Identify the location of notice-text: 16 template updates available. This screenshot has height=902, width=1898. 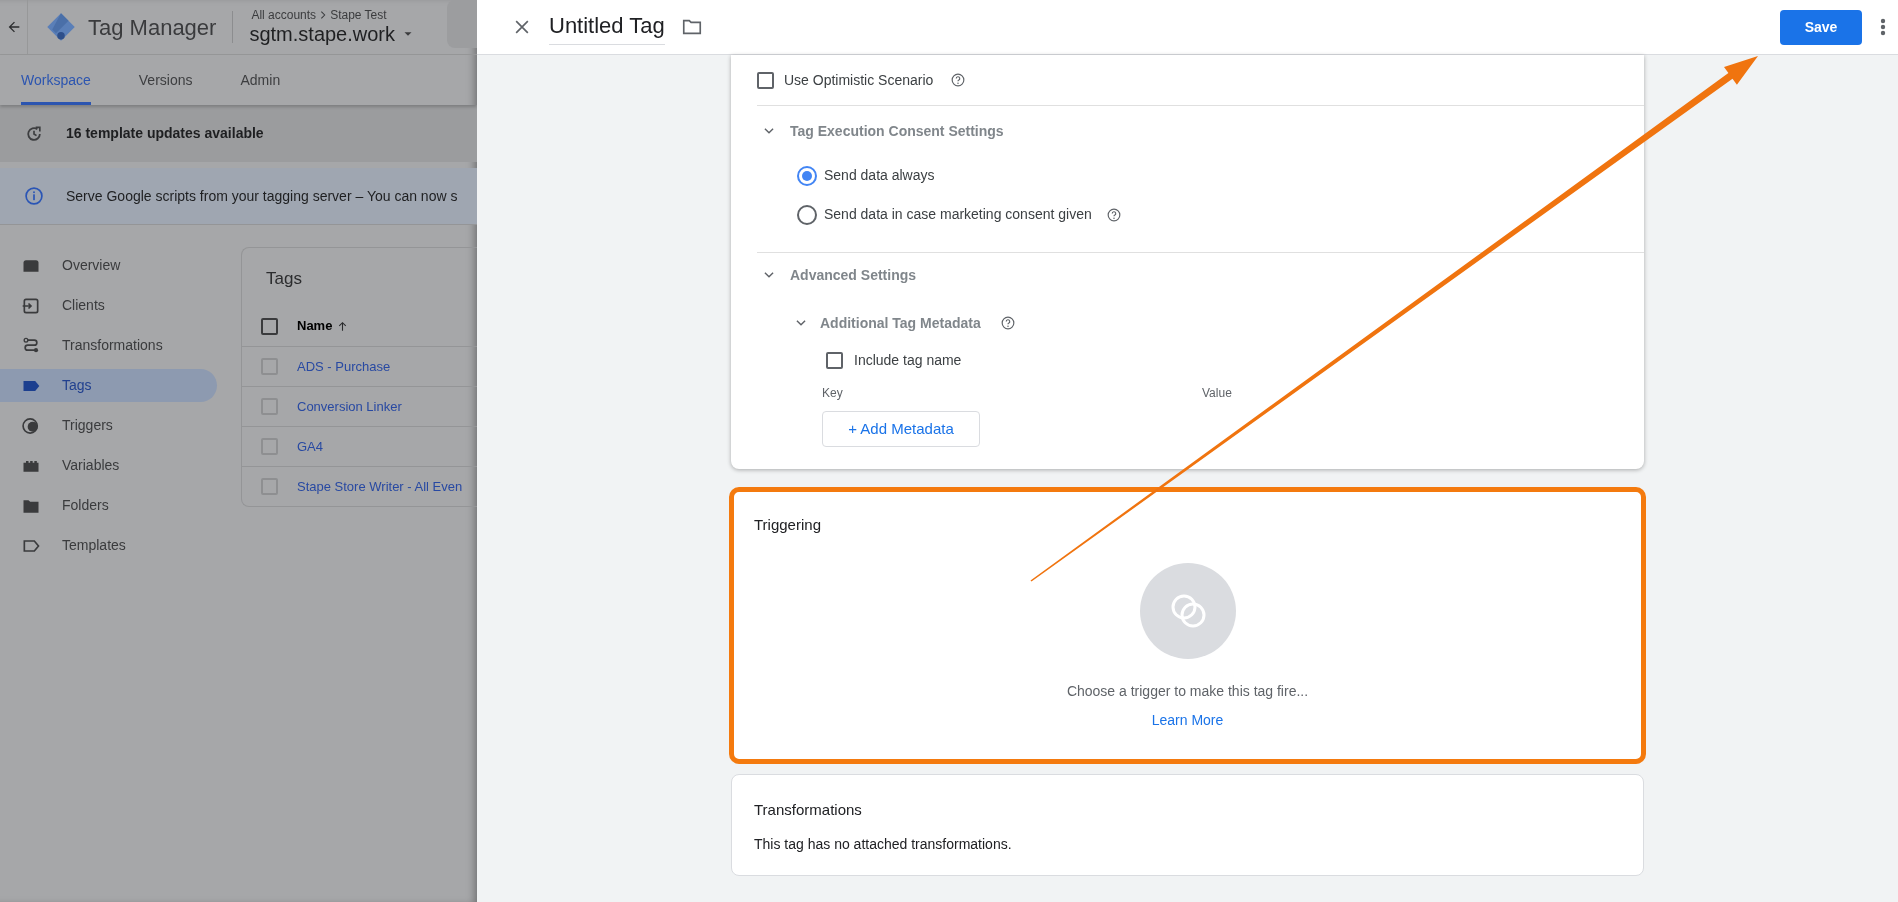
(165, 133).